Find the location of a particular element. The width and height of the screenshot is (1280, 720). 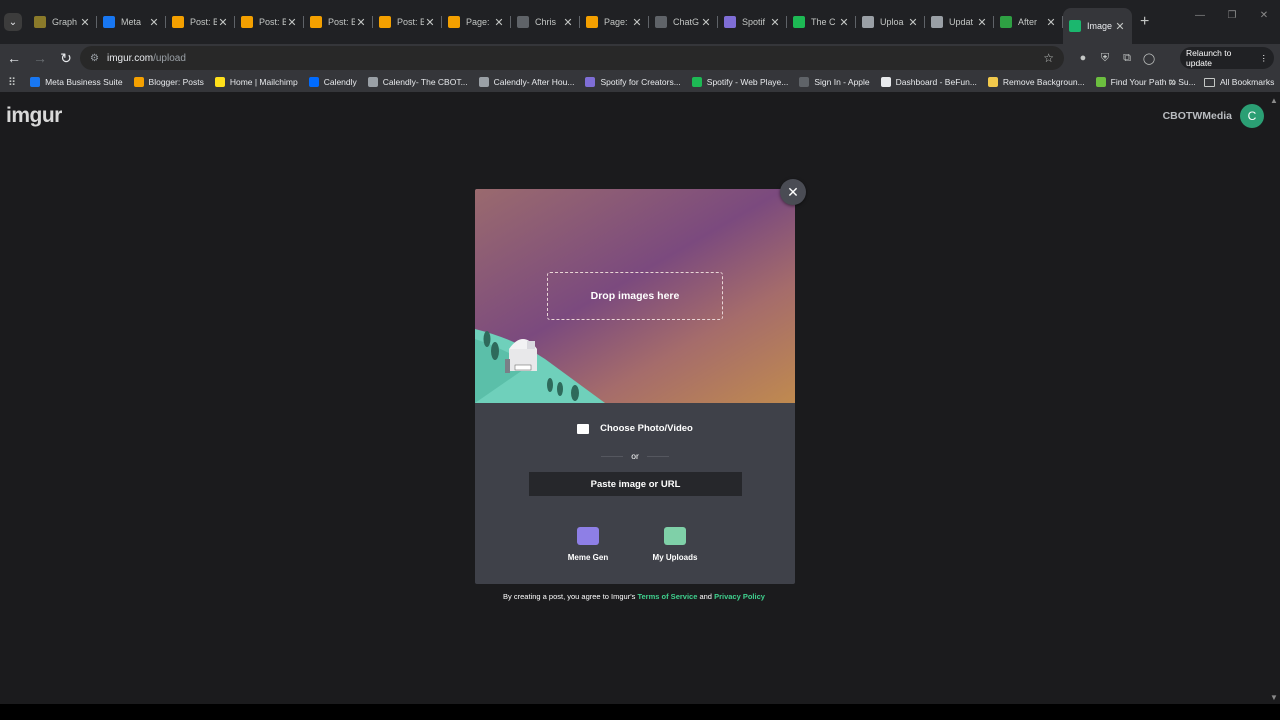

more-menu-icon: ⋮ is located at coordinates (1264, 58).